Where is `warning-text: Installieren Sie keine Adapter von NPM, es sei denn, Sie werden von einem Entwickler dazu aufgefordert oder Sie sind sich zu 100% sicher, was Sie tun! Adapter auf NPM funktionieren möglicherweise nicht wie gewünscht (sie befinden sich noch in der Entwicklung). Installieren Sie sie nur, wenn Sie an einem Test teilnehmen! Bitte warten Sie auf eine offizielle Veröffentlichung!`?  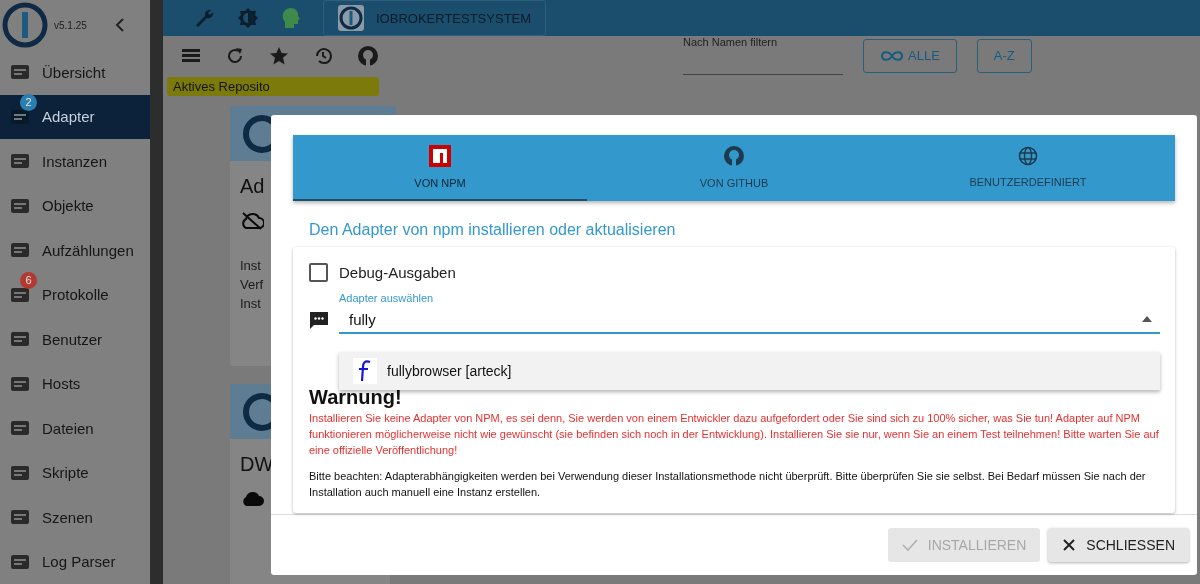 warning-text: Installieren Sie keine Adapter von NPM, es sei denn, Sie werden von einem Entwickler dazu aufgefordert oder Sie sind sich zu 100% sicher, was Sie tun! Adapter auf NPM funktionieren möglicherweise nicht wie gewünscht (sie befinden sich noch in der Entwicklung). Installieren Sie sie nur, wenn Sie an einem Test teilnehmen! Bitte warten Sie auf eine offizielle Veröffentlichung! is located at coordinates (734, 434).